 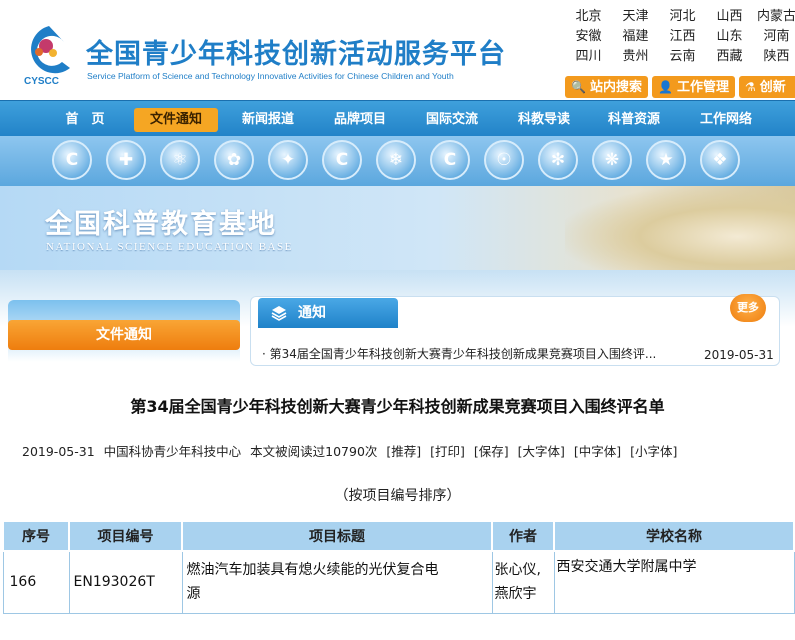 I want to click on cell-school: 西安交通大学附属中学, so click(x=674, y=582).